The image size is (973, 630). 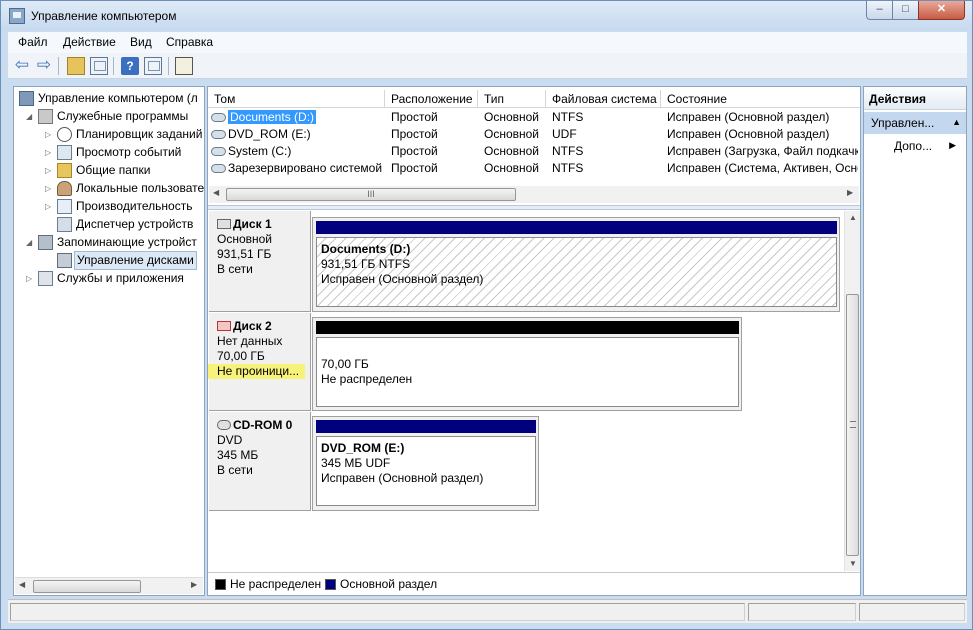 What do you see at coordinates (64, 170) in the screenshot?
I see `shared-folder-icon` at bounding box center [64, 170].